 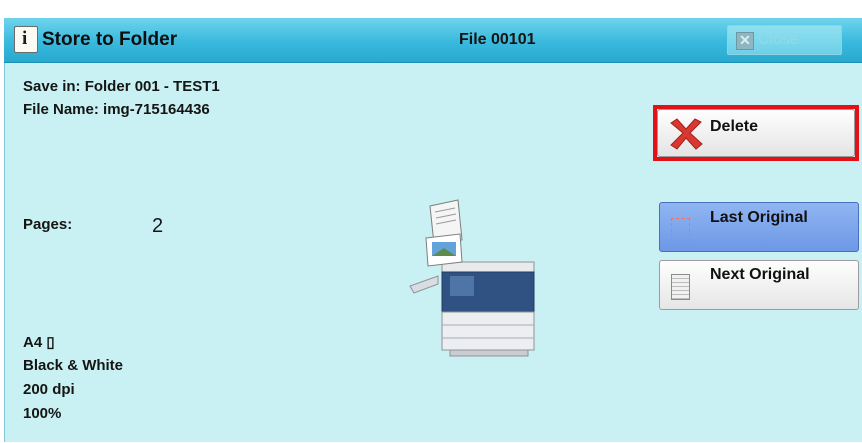 What do you see at coordinates (49, 389) in the screenshot?
I see `resolution: 200 dpi` at bounding box center [49, 389].